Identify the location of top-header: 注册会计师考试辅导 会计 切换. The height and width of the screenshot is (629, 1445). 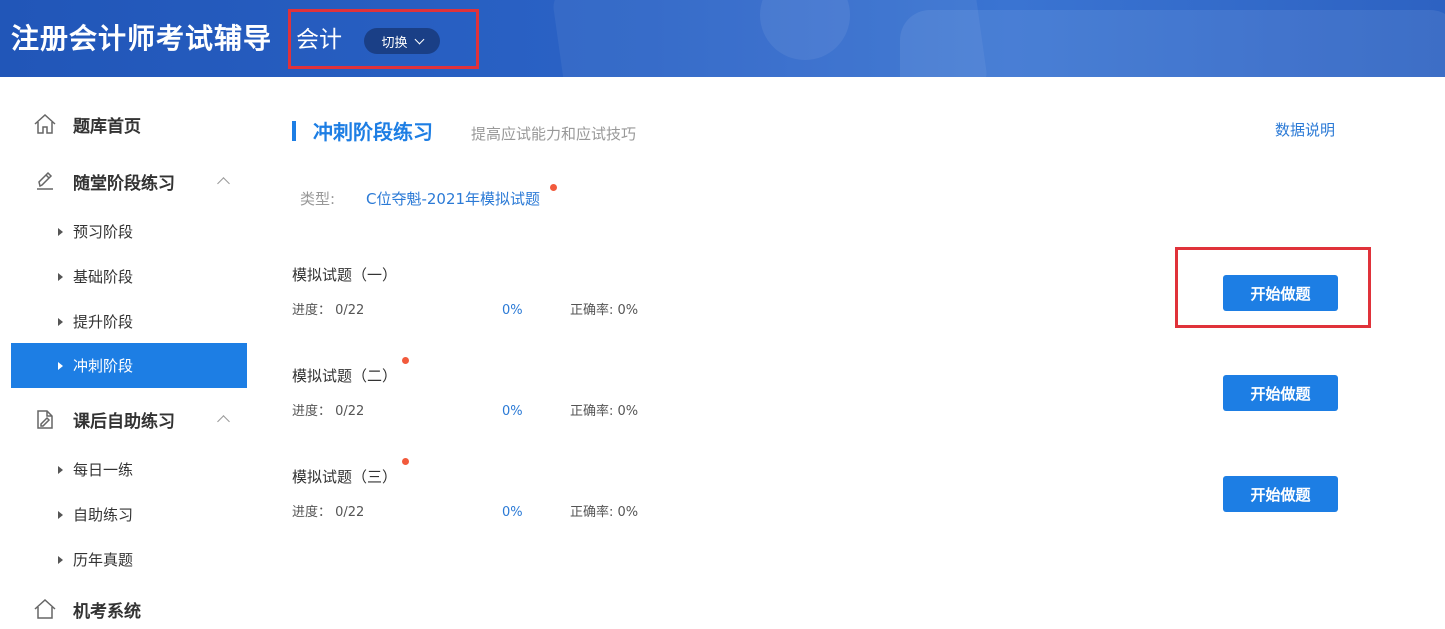
(722, 38).